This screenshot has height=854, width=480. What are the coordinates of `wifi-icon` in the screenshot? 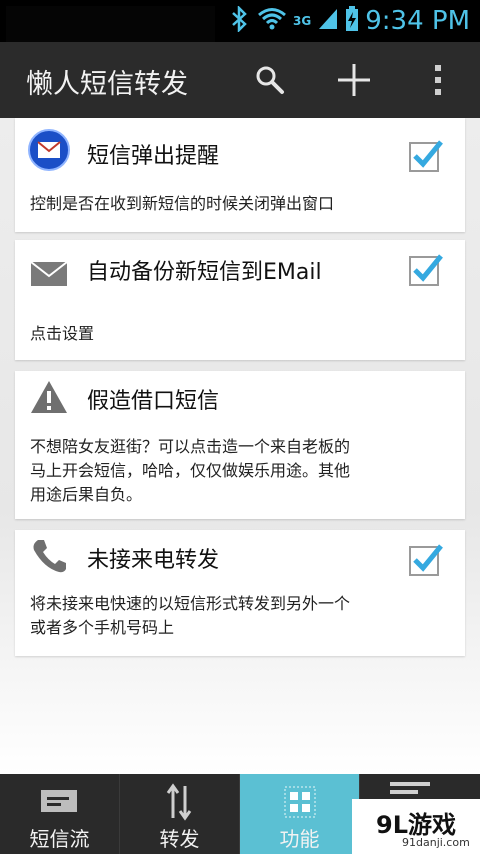 It's located at (272, 21).